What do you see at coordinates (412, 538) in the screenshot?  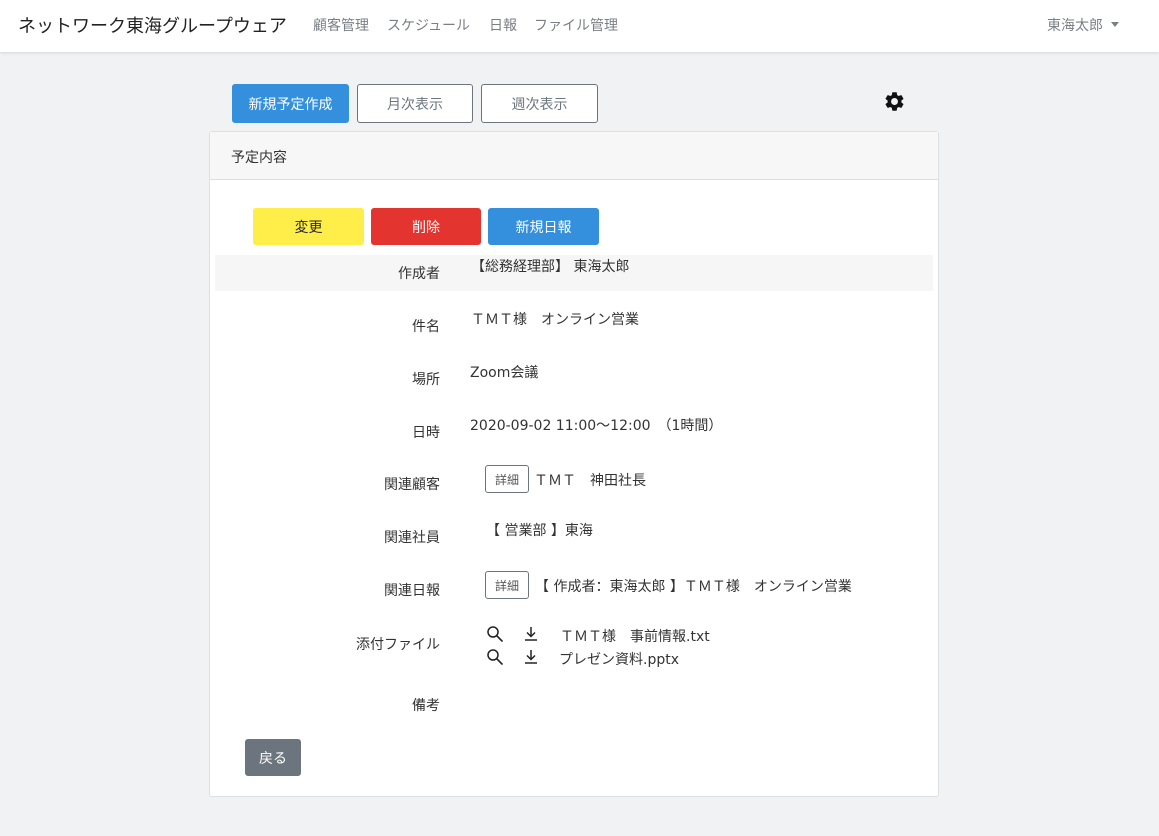 I see `related-employee-label: 関連社員` at bounding box center [412, 538].